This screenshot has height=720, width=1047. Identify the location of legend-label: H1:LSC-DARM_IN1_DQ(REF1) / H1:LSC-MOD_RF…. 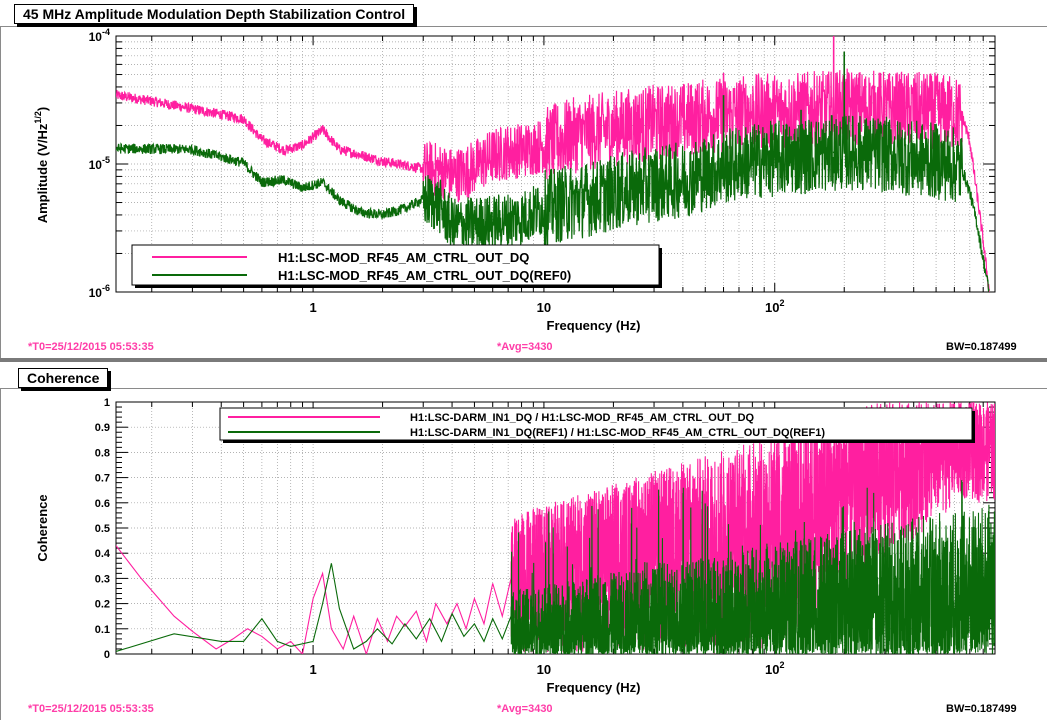
(617, 433).